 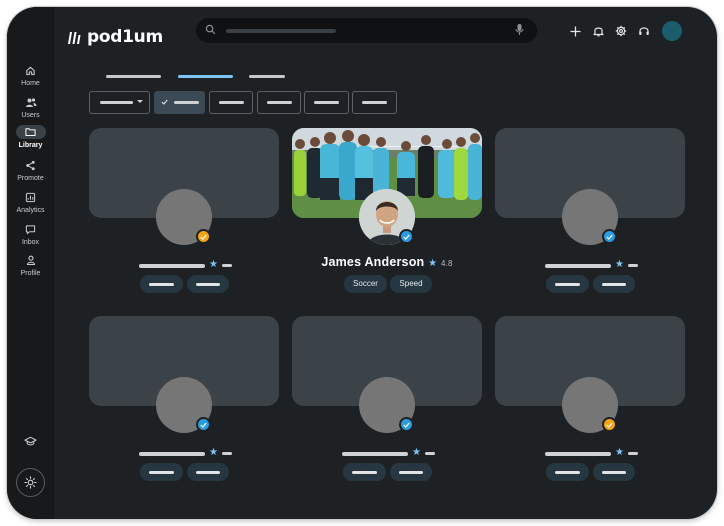 What do you see at coordinates (125, 37) in the screenshot?
I see `app-name: pod1um` at bounding box center [125, 37].